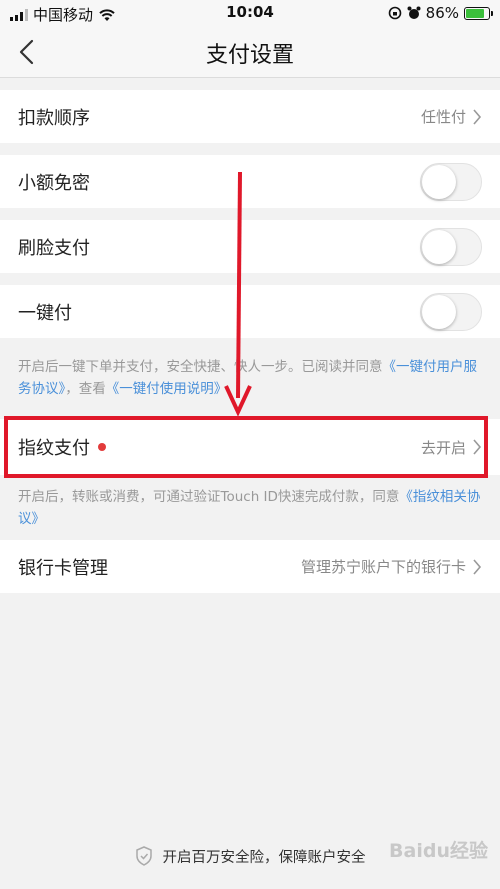 Image resolution: width=500 pixels, height=889 pixels. I want to click on small-no-password-toggle, so click(451, 181).